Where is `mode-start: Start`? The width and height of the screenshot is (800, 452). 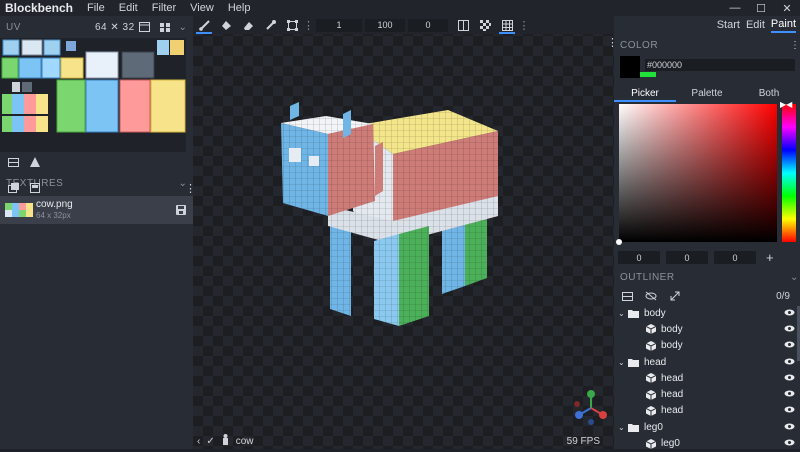
mode-start: Start is located at coordinates (728, 25).